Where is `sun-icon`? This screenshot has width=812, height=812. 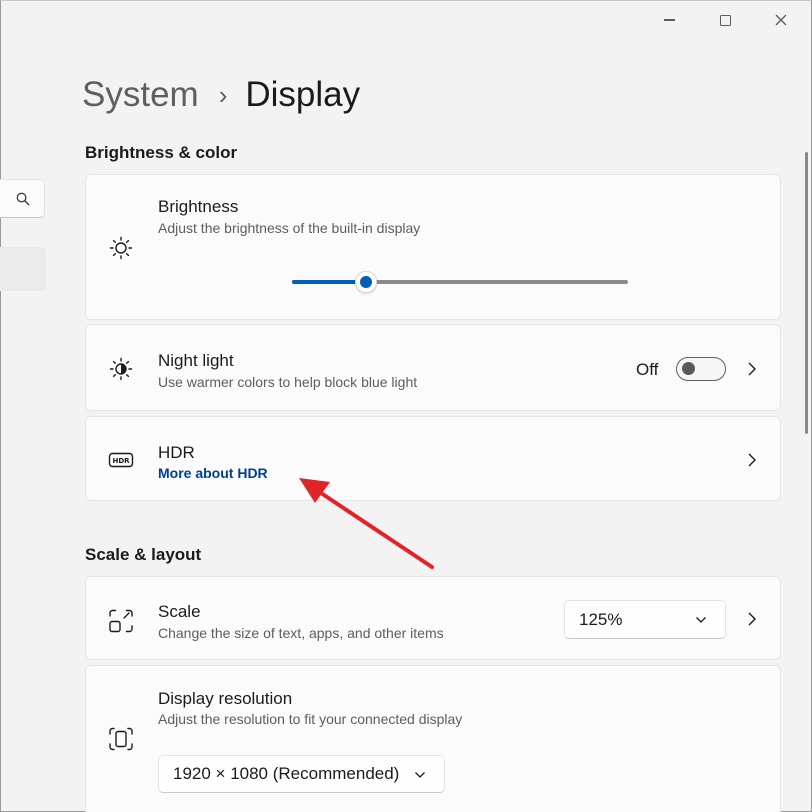
sun-icon is located at coordinates (121, 248).